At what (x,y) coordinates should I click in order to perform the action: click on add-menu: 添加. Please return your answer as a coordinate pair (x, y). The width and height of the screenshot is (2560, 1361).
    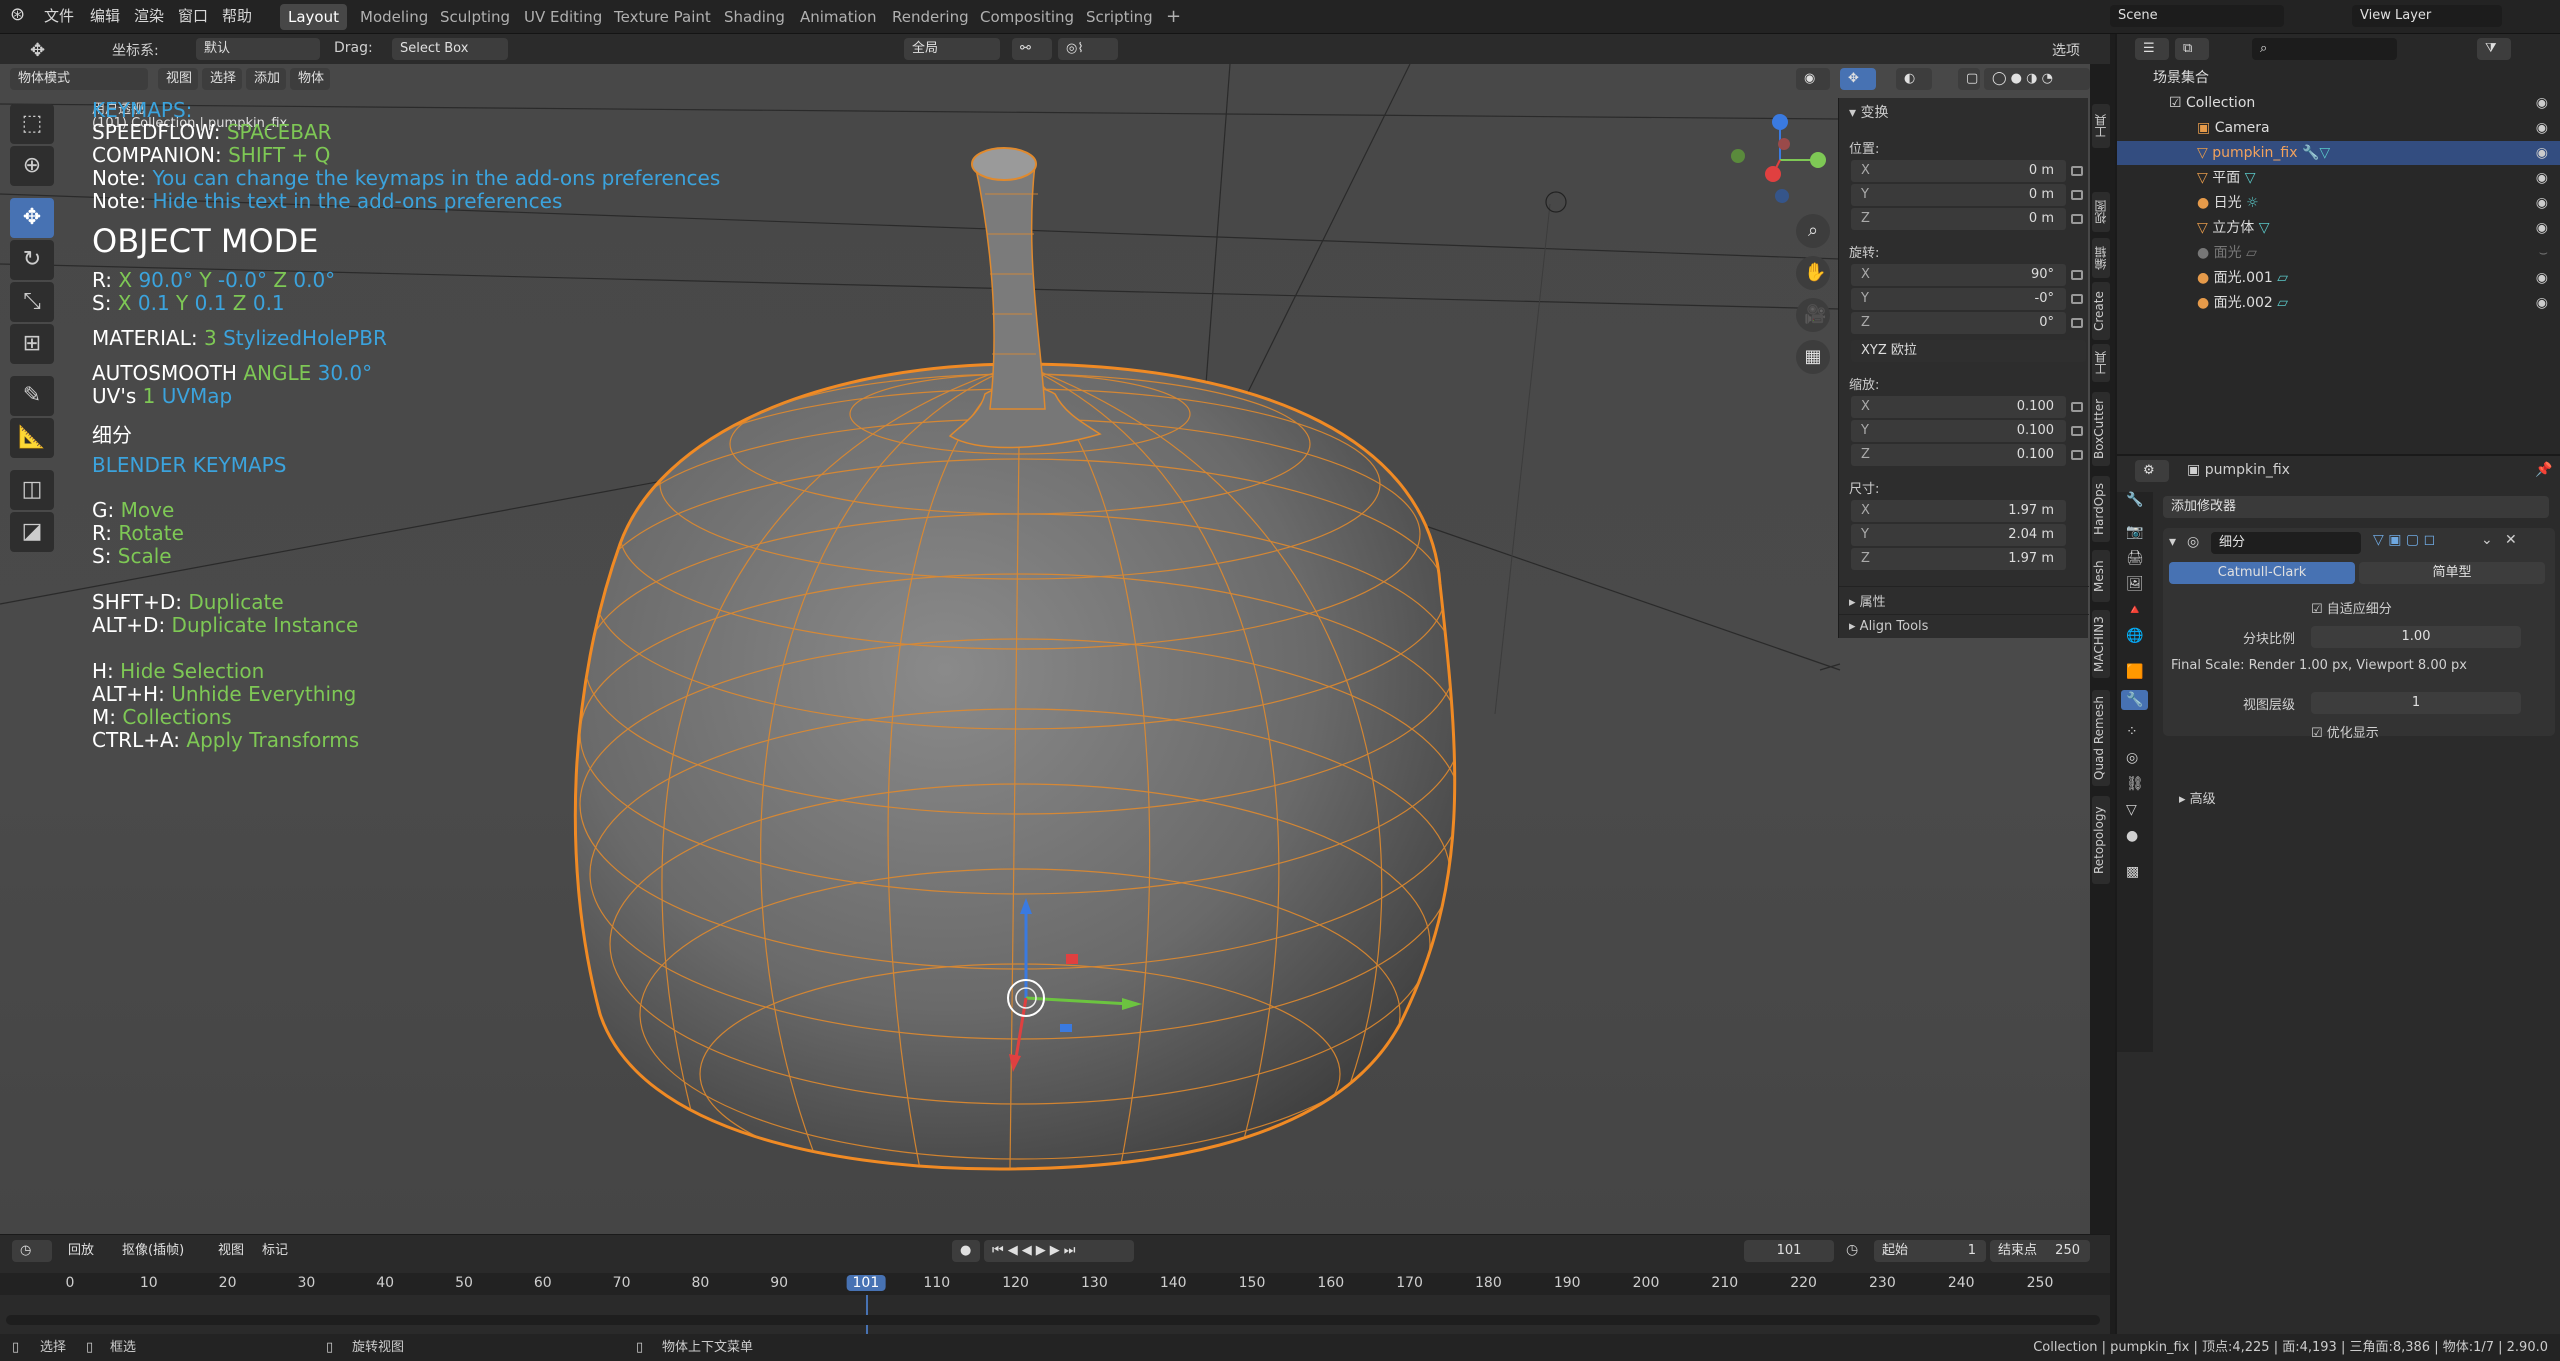
    Looking at the image, I should click on (266, 79).